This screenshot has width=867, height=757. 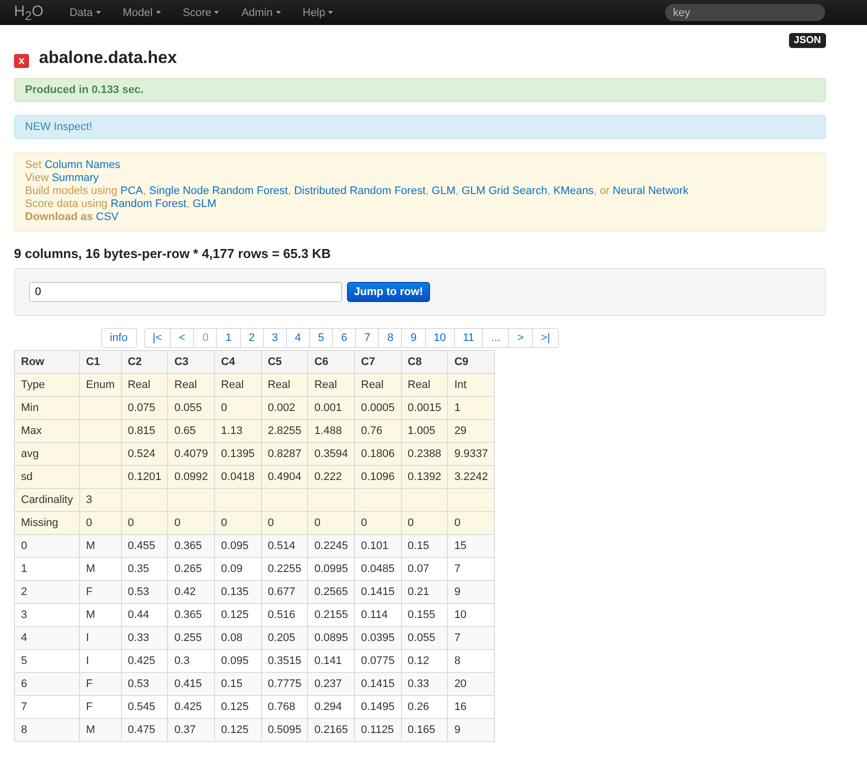 What do you see at coordinates (320, 338) in the screenshot?
I see `page-link: 5` at bounding box center [320, 338].